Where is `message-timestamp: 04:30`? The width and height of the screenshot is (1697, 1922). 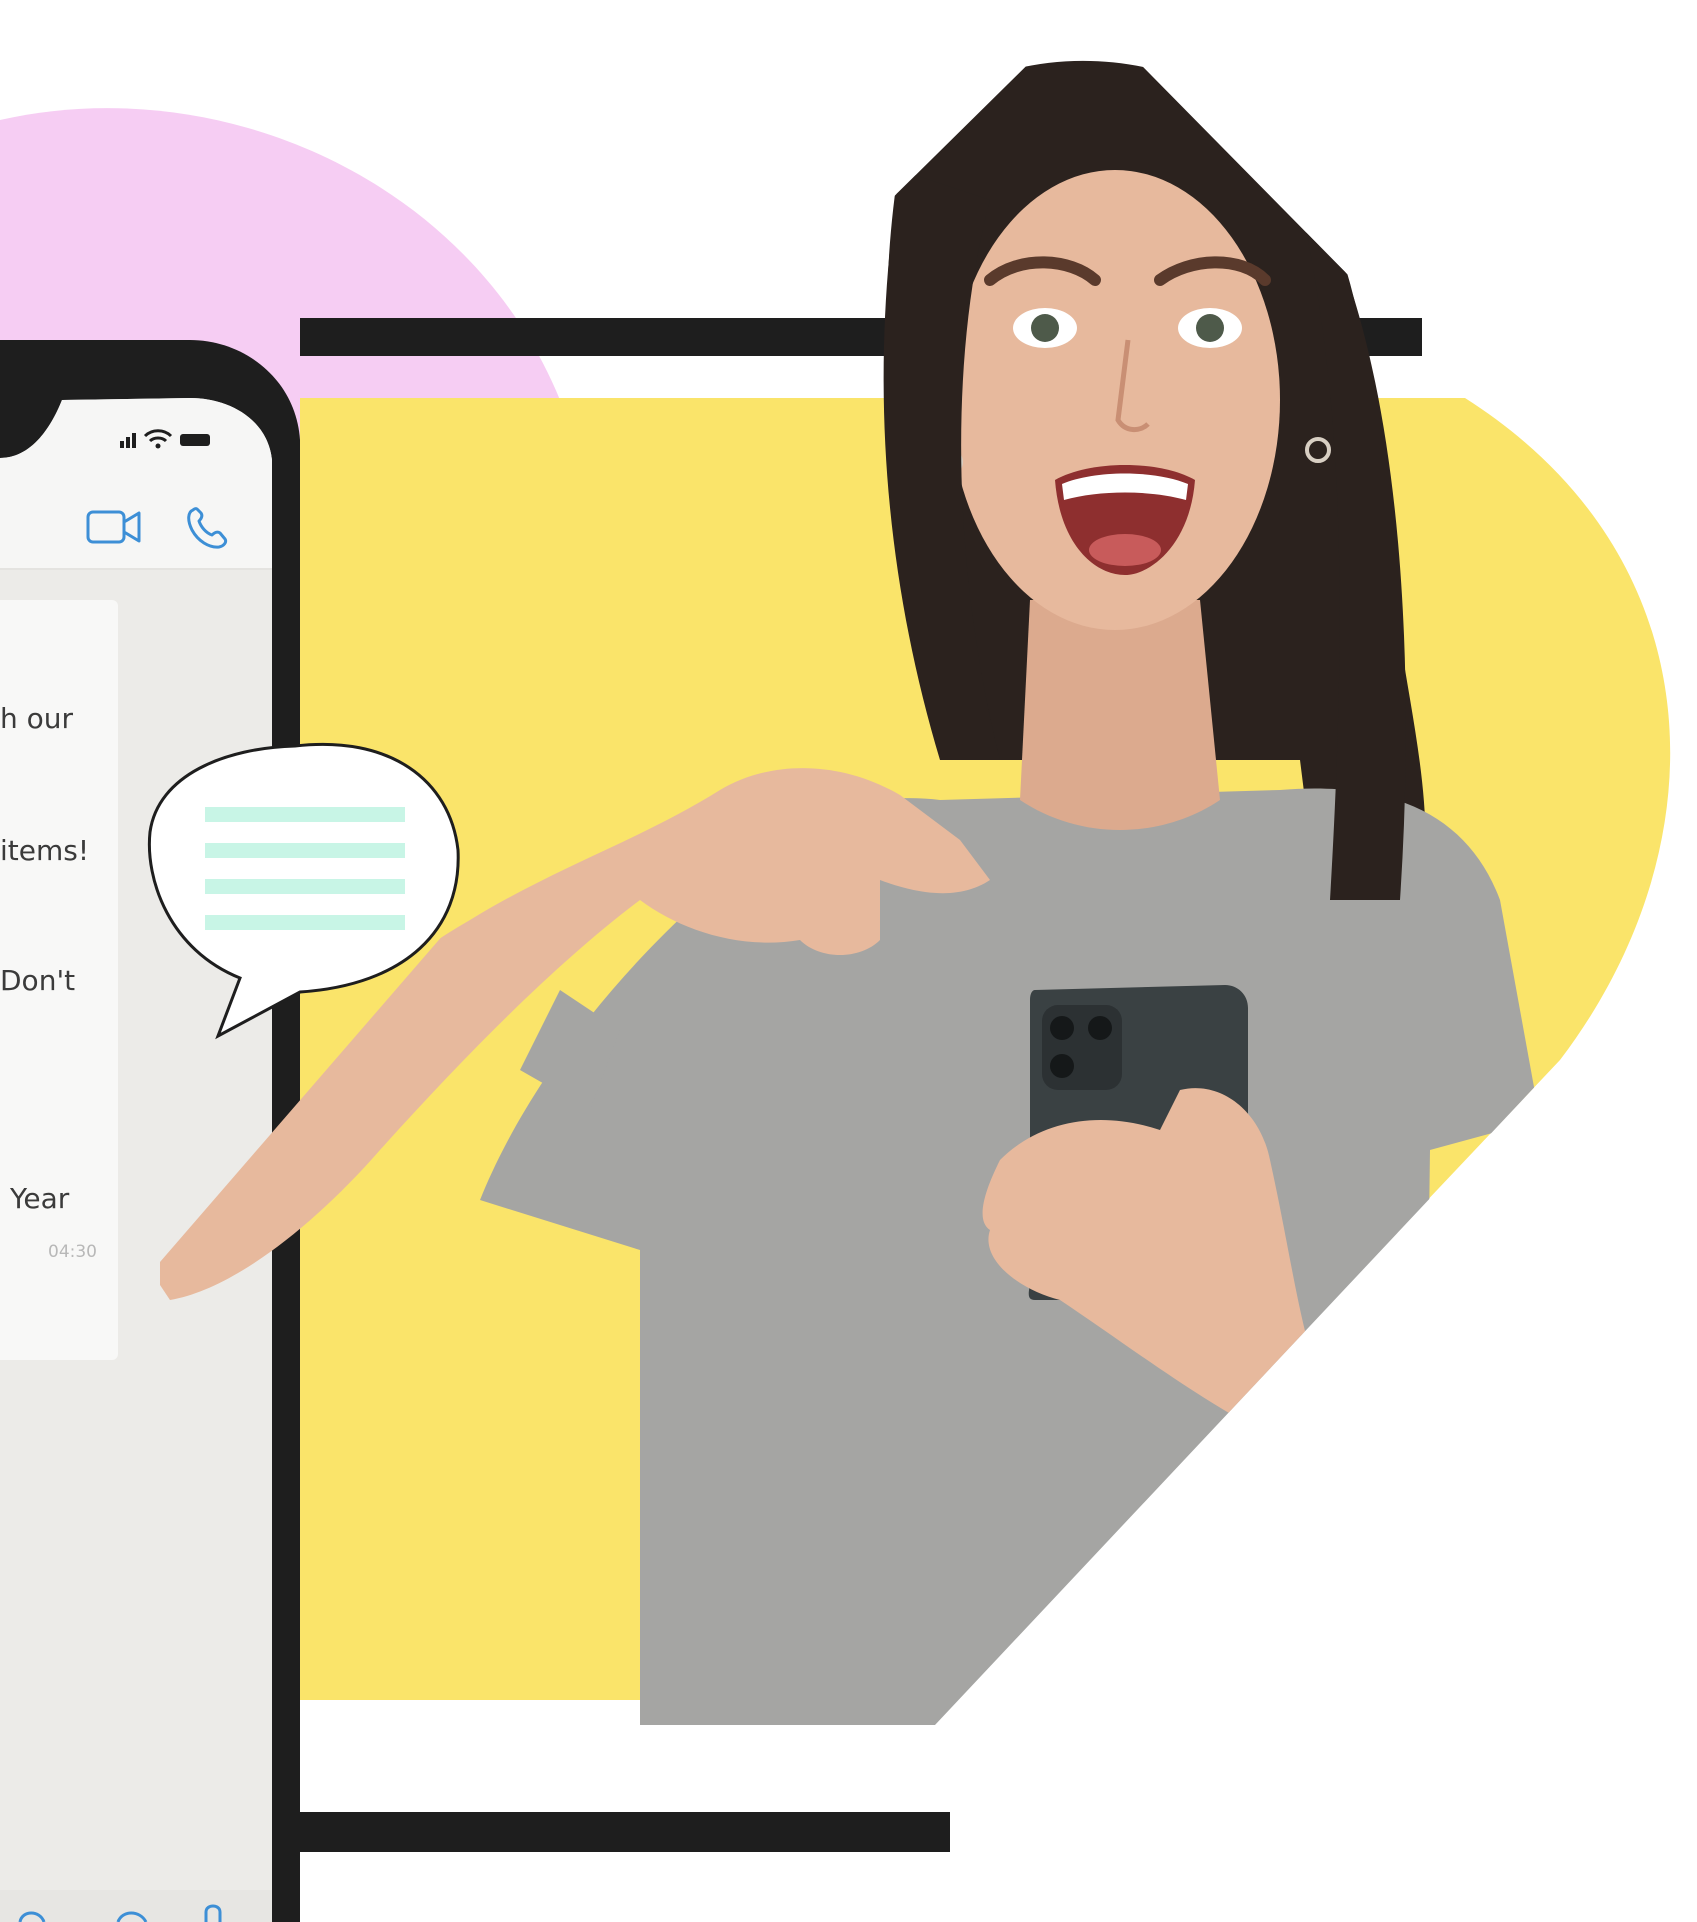 message-timestamp: 04:30 is located at coordinates (72, 1252).